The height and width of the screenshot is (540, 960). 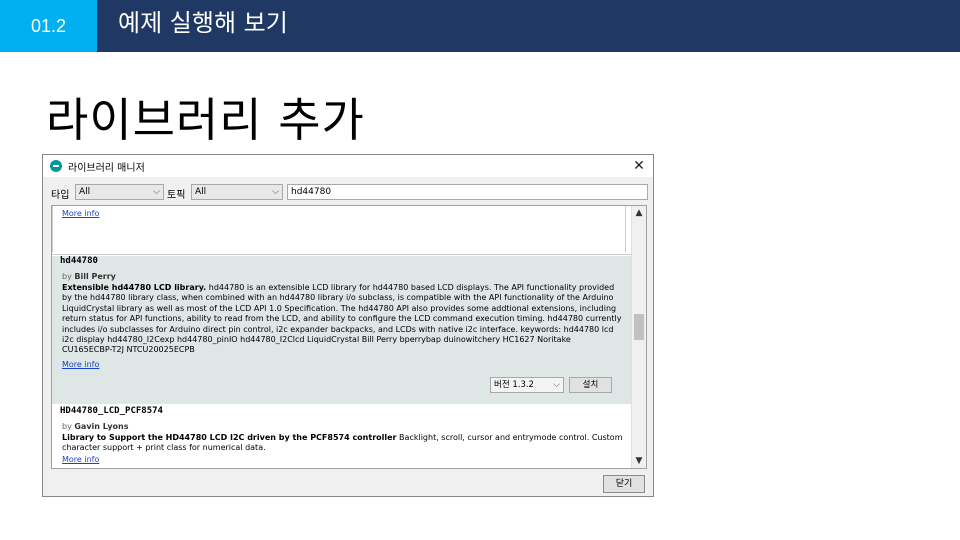 What do you see at coordinates (339, 229) in the screenshot?
I see `entry-frame` at bounding box center [339, 229].